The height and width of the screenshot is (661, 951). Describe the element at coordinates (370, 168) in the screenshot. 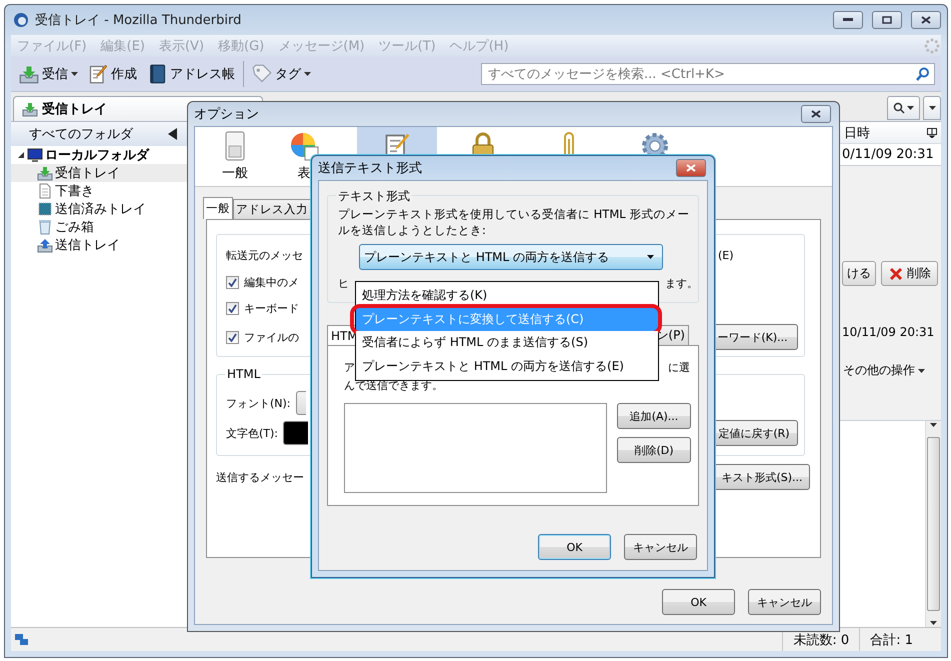

I see `dialog-title: 送信テキスト形式` at that location.